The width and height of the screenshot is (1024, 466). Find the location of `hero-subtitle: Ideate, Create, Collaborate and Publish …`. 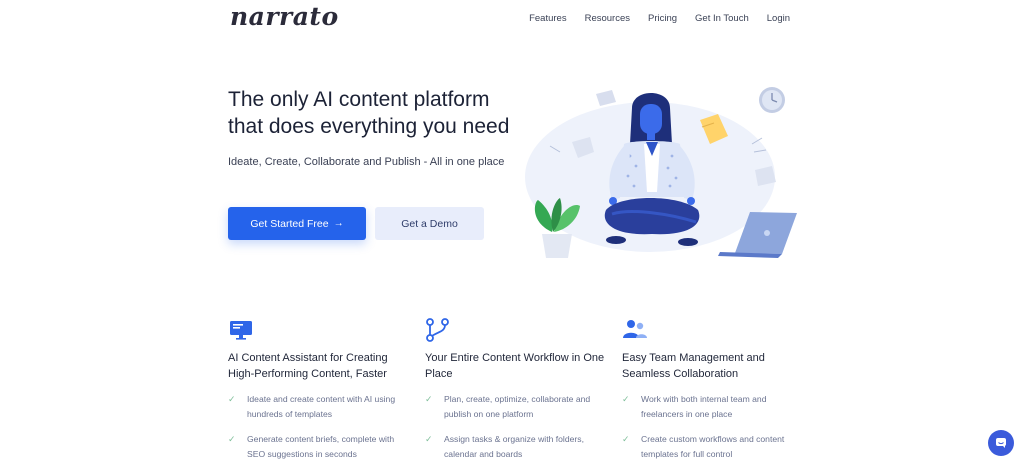

hero-subtitle: Ideate, Create, Collaborate and Publish … is located at coordinates (366, 162).